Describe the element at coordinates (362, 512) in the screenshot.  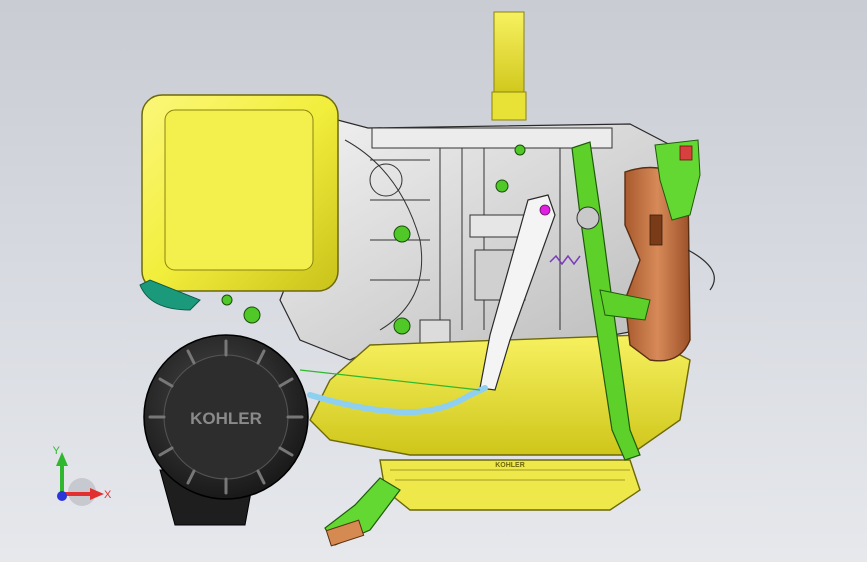
I see `oil-drain-spout` at that location.